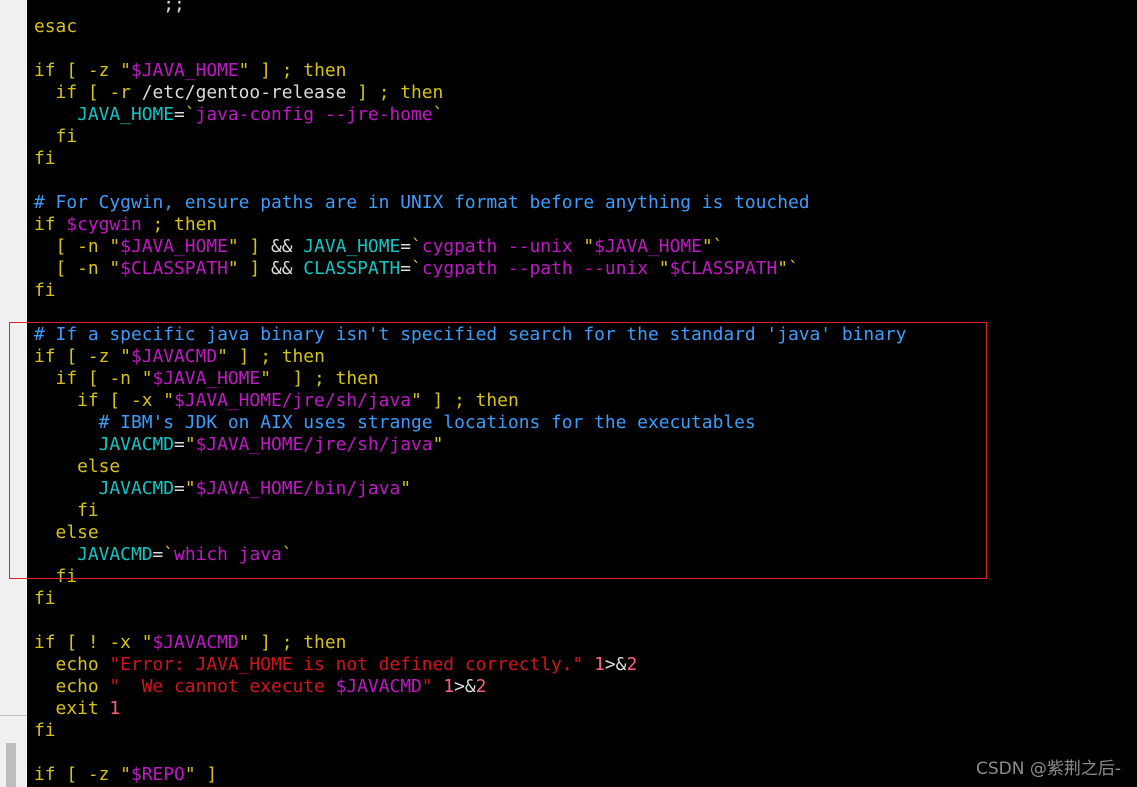  I want to click on code-line: if [ -z "$JAVACMD" ] ; then, so click(470, 357).